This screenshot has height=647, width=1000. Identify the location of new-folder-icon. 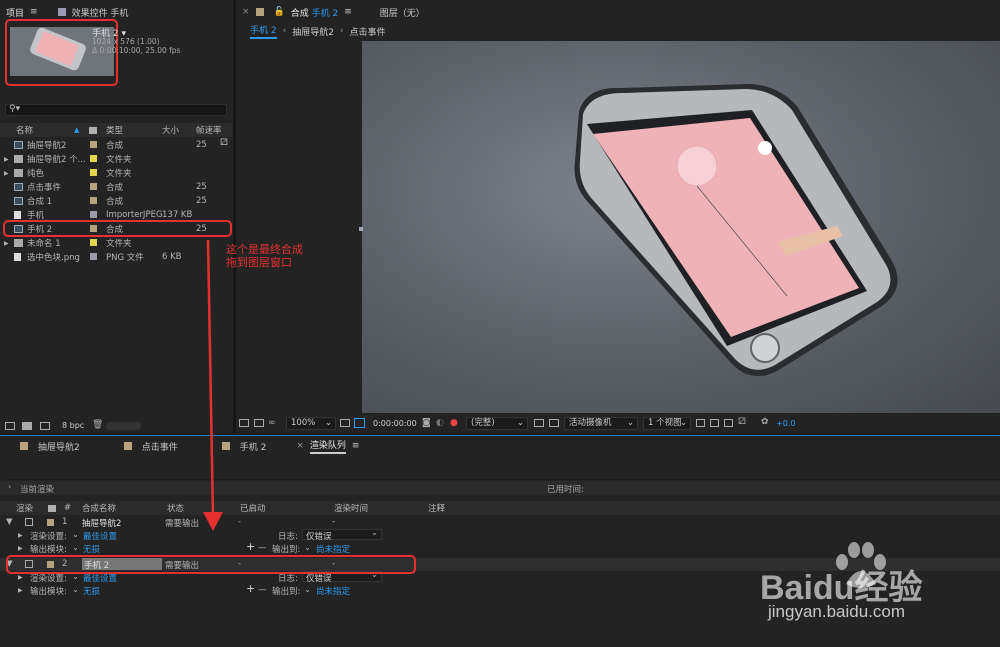
(27, 426).